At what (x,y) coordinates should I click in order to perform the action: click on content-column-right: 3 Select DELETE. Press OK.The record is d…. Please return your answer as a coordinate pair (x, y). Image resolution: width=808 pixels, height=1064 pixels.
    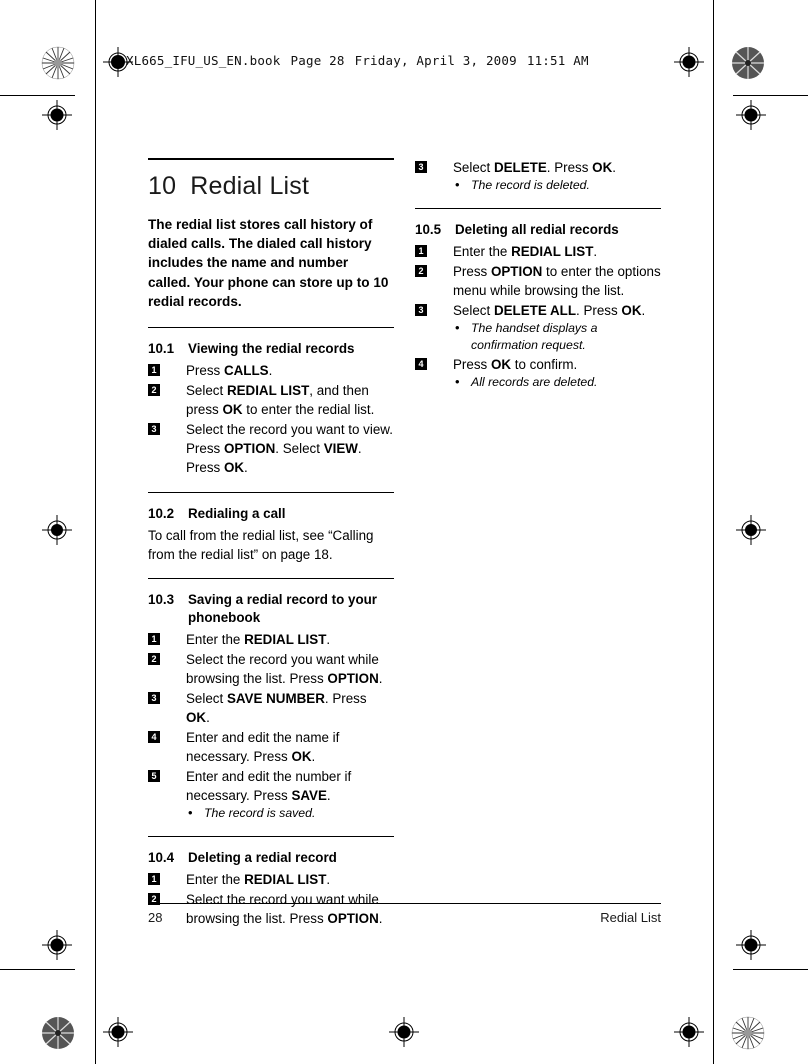
    Looking at the image, I should click on (538, 281).